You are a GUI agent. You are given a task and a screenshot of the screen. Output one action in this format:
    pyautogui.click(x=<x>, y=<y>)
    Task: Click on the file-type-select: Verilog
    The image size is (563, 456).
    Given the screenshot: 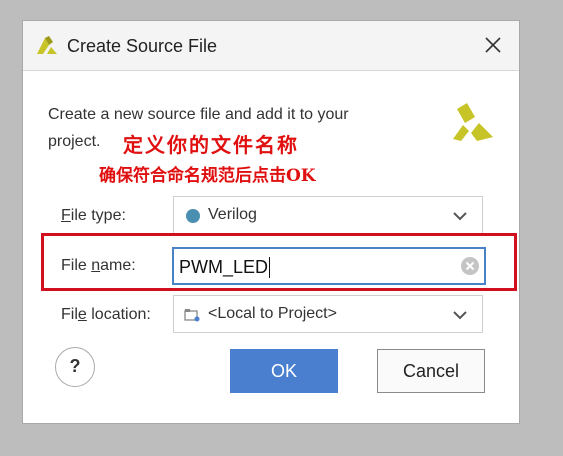 What is the action you would take?
    pyautogui.click(x=328, y=215)
    